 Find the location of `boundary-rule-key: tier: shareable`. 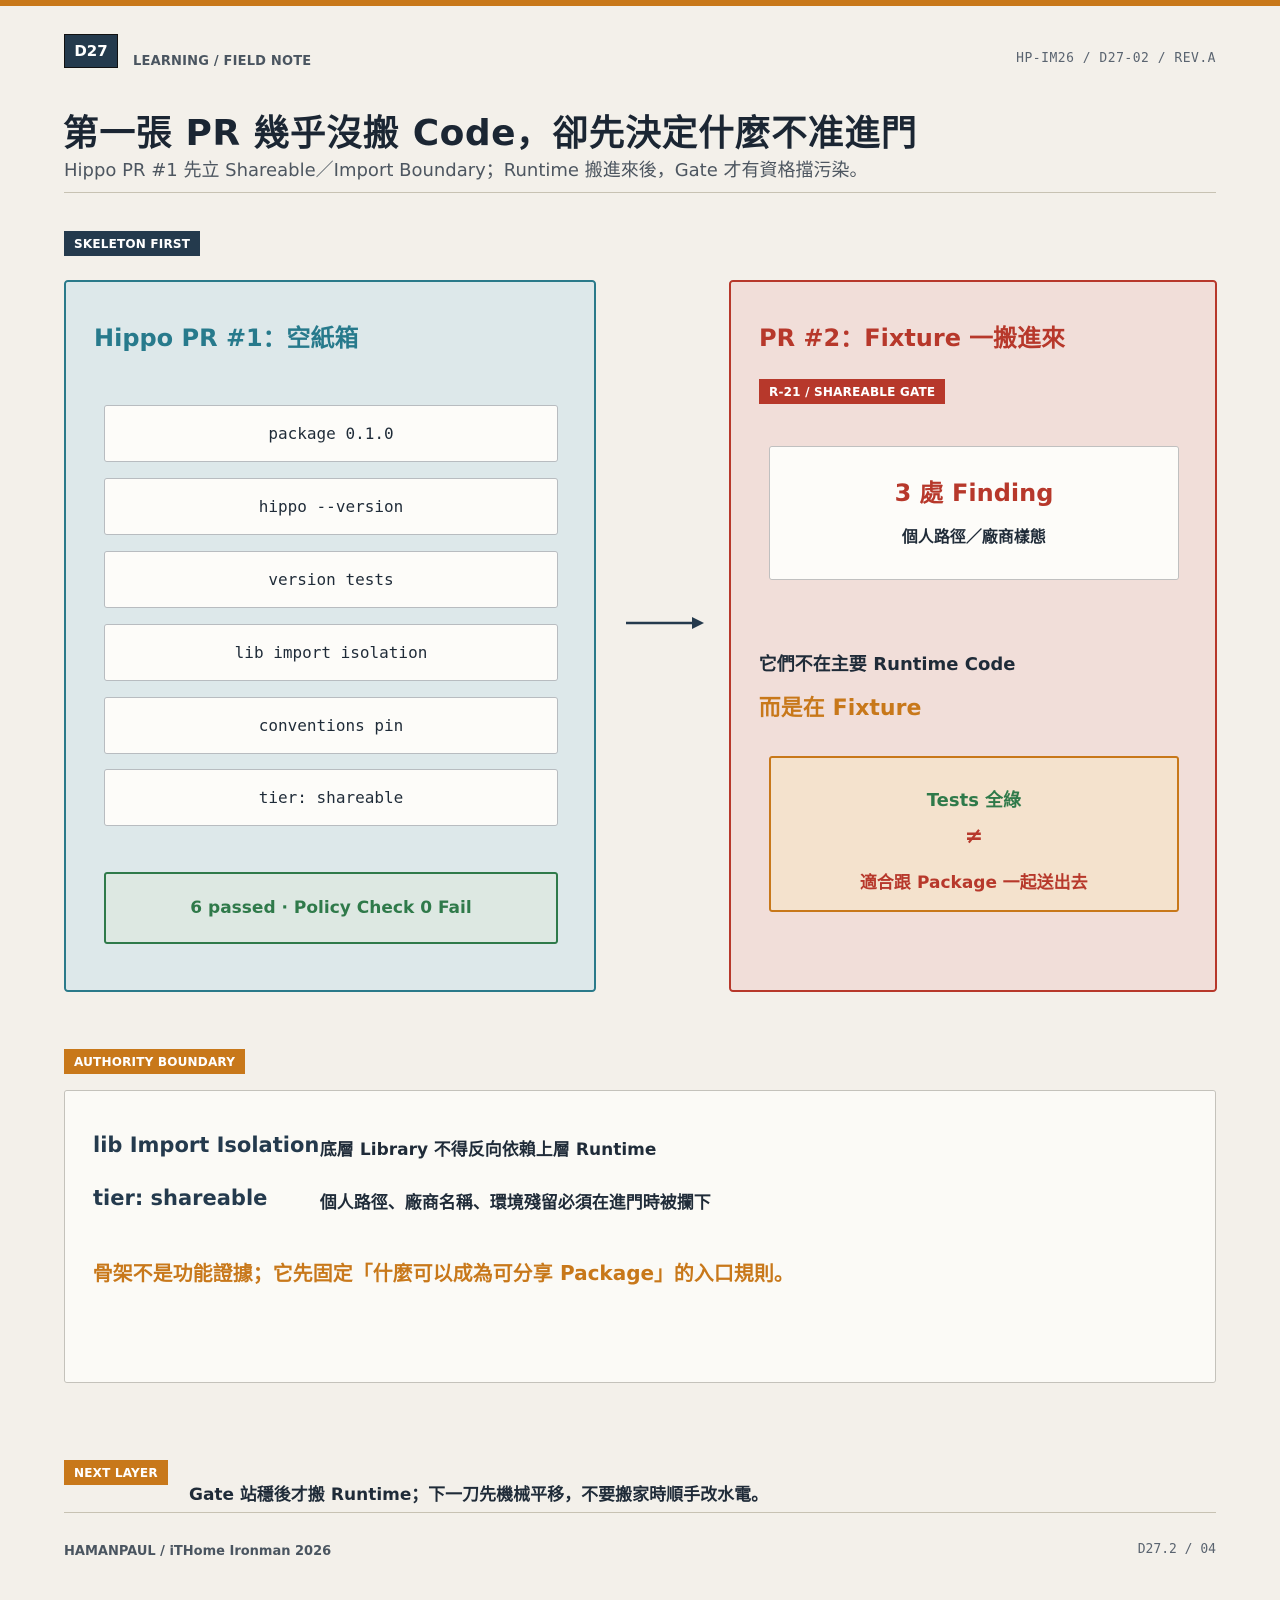

boundary-rule-key: tier: shareable is located at coordinates (180, 1198).